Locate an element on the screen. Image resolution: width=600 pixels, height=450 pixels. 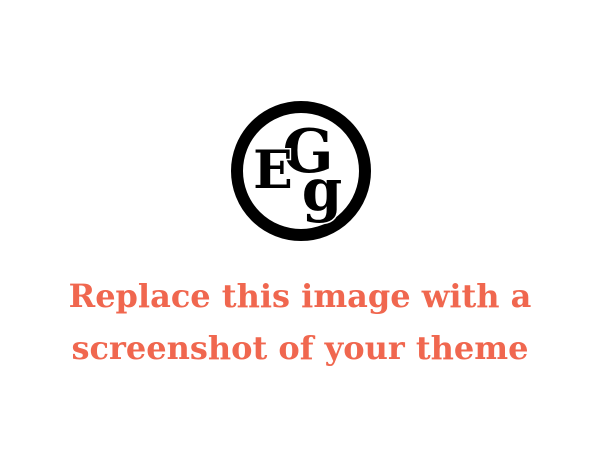
placeholder-line-2: screenshot of your theme is located at coordinates (300, 348).